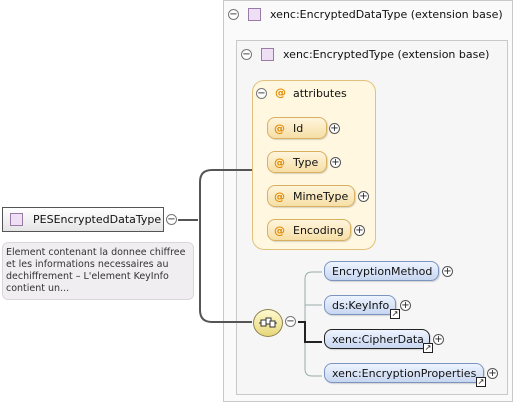  I want to click on attribute-type: @ Type, so click(297, 162).